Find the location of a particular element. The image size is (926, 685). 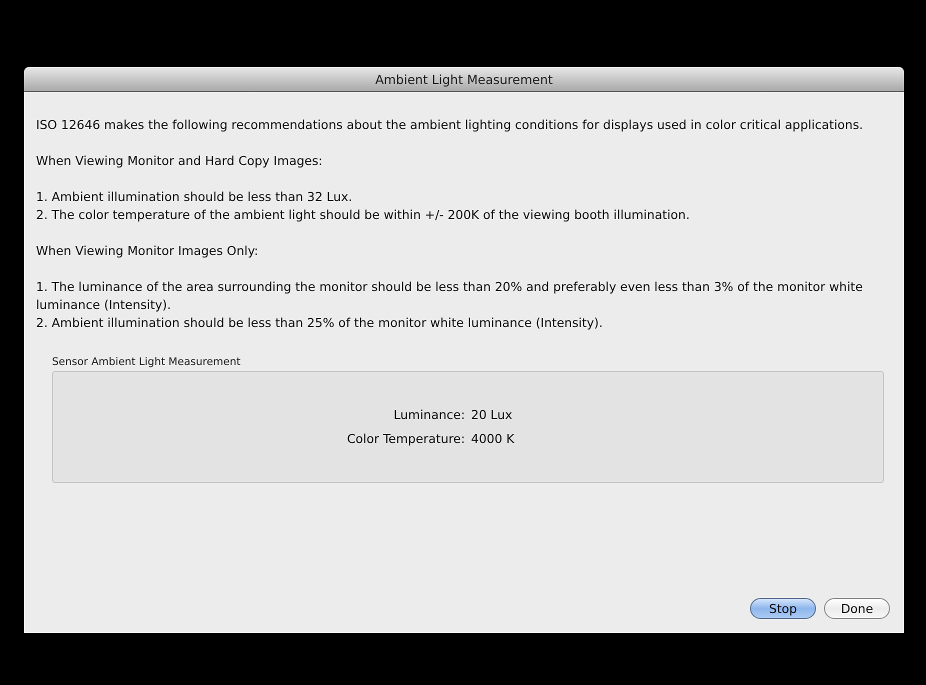

reading-label: Color Temperature: is located at coordinates (405, 439).